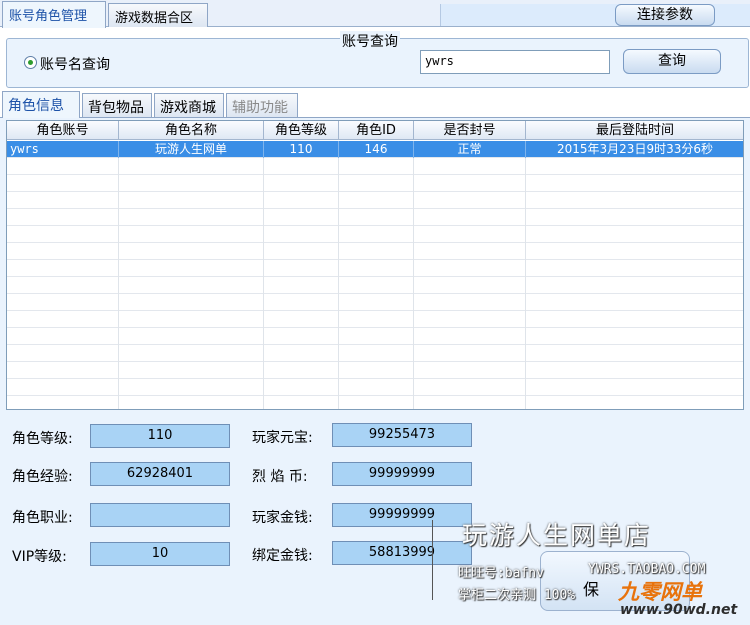 The height and width of the screenshot is (625, 750). I want to click on player-yuanbao-field: 99255473, so click(402, 435).